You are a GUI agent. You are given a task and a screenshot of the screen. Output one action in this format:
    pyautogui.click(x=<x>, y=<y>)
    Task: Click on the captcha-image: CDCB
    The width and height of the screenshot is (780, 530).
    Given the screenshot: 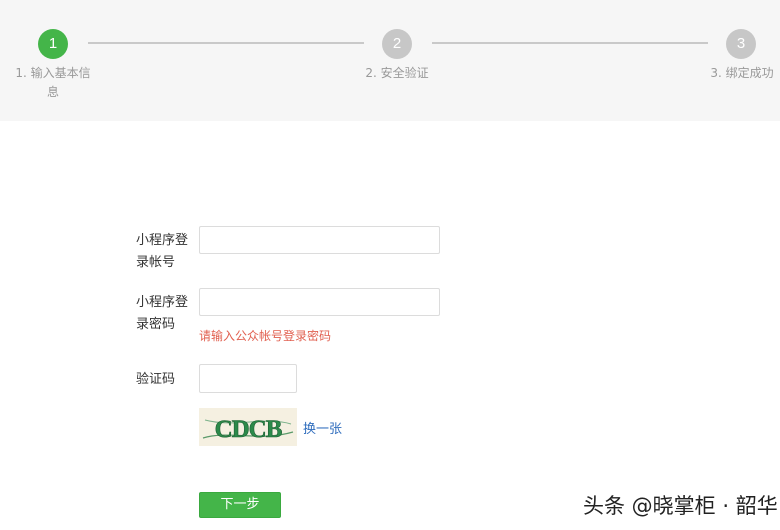 What is the action you would take?
    pyautogui.click(x=248, y=427)
    